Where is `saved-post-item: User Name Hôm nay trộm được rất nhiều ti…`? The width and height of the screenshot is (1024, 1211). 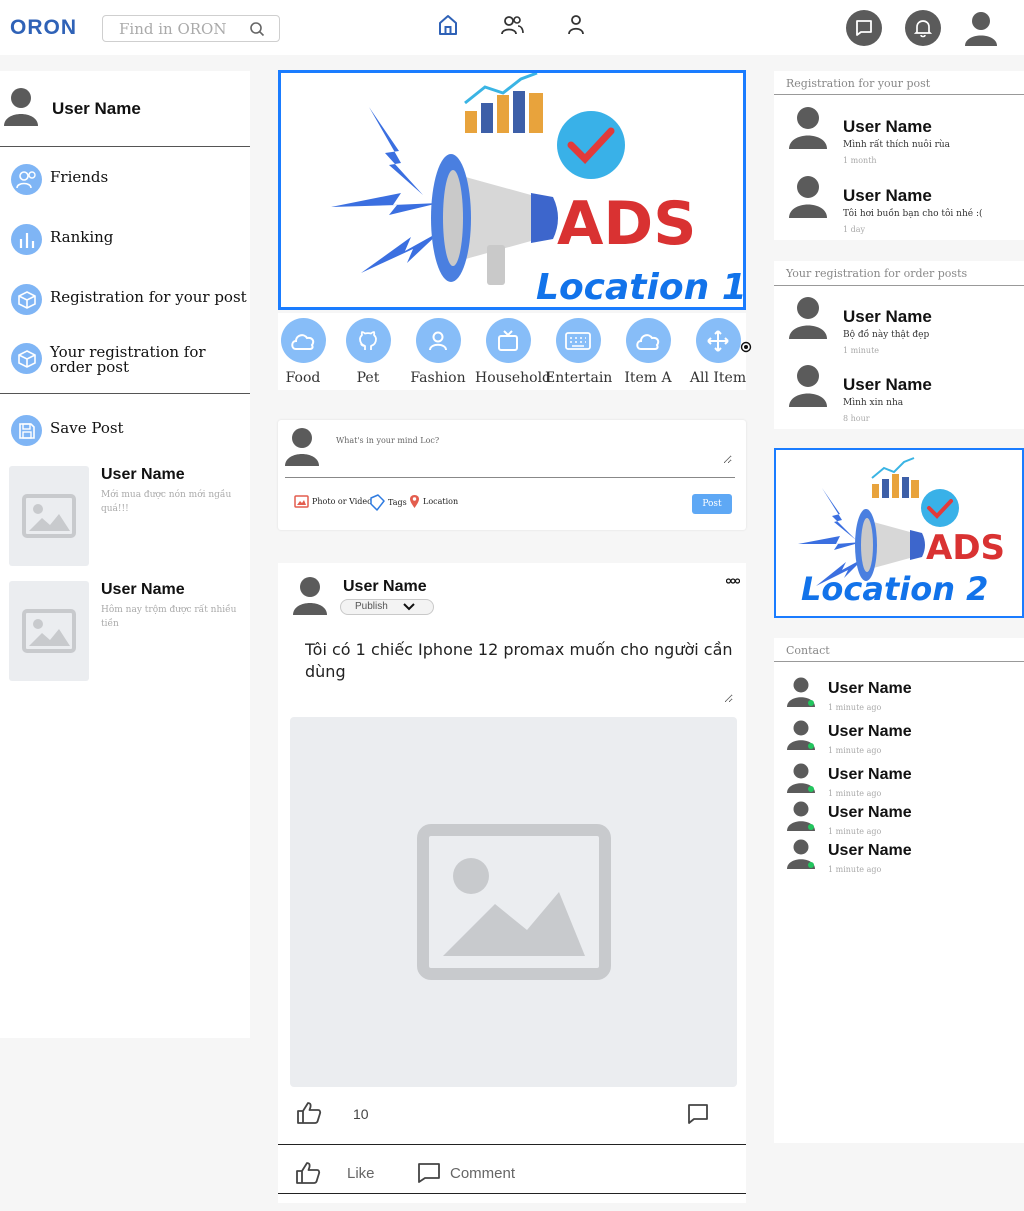 saved-post-item: User Name Hôm nay trộm được rất nhiều ti… is located at coordinates (127, 631).